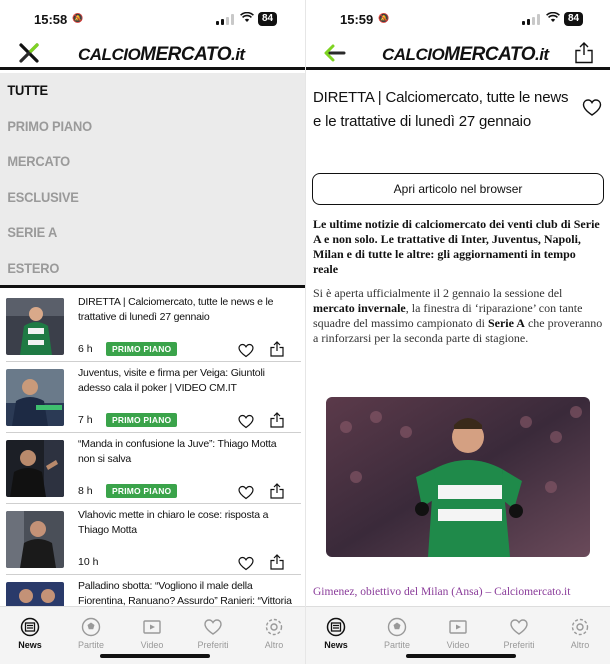 The height and width of the screenshot is (664, 610). I want to click on article-image, so click(458, 477).